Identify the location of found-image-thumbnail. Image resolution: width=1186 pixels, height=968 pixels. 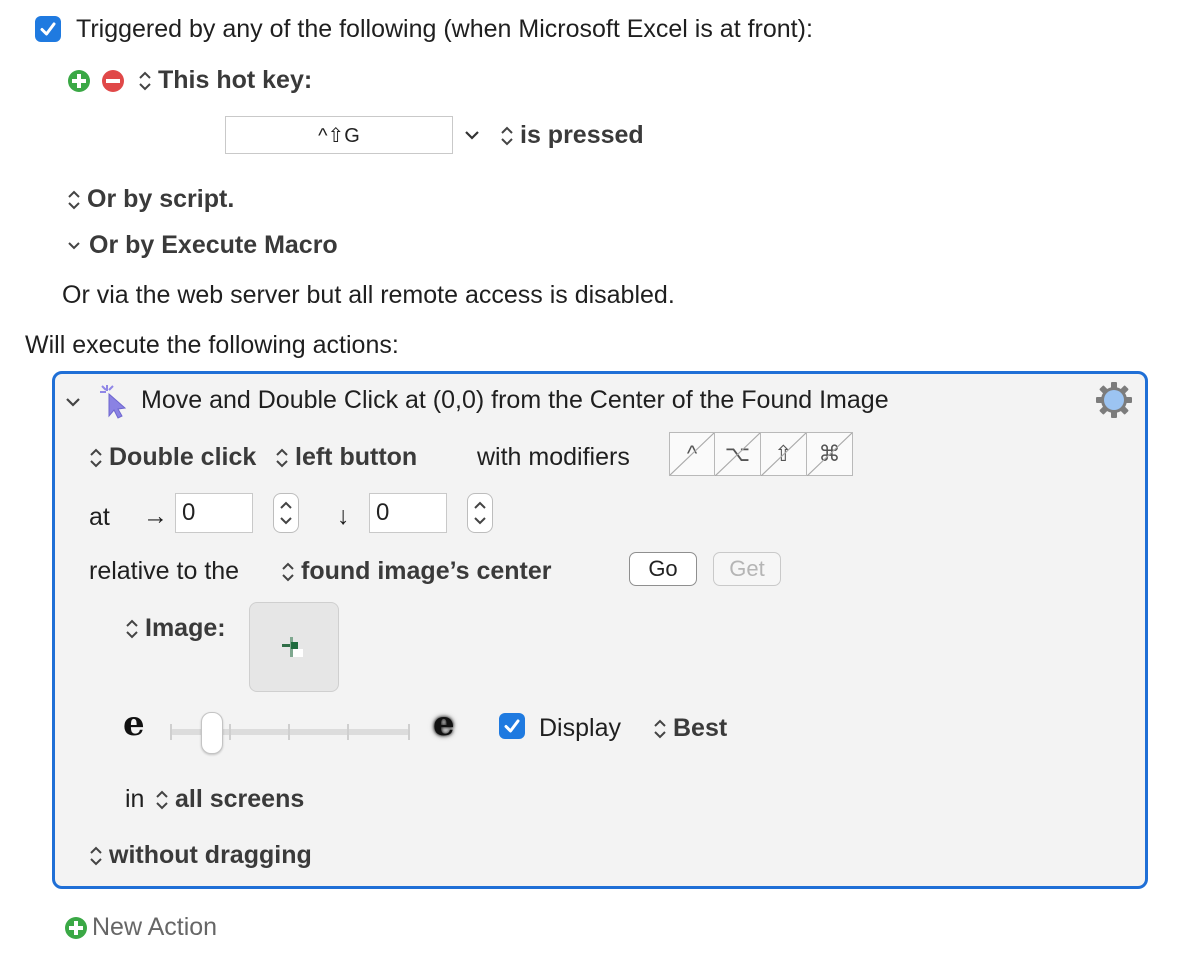
(292, 647).